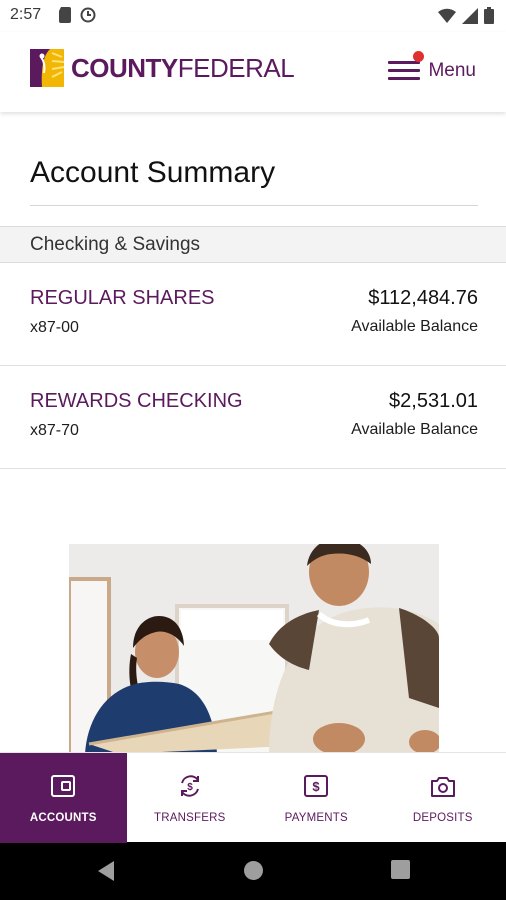 The image size is (506, 900). I want to click on wallet-icon, so click(63, 786).